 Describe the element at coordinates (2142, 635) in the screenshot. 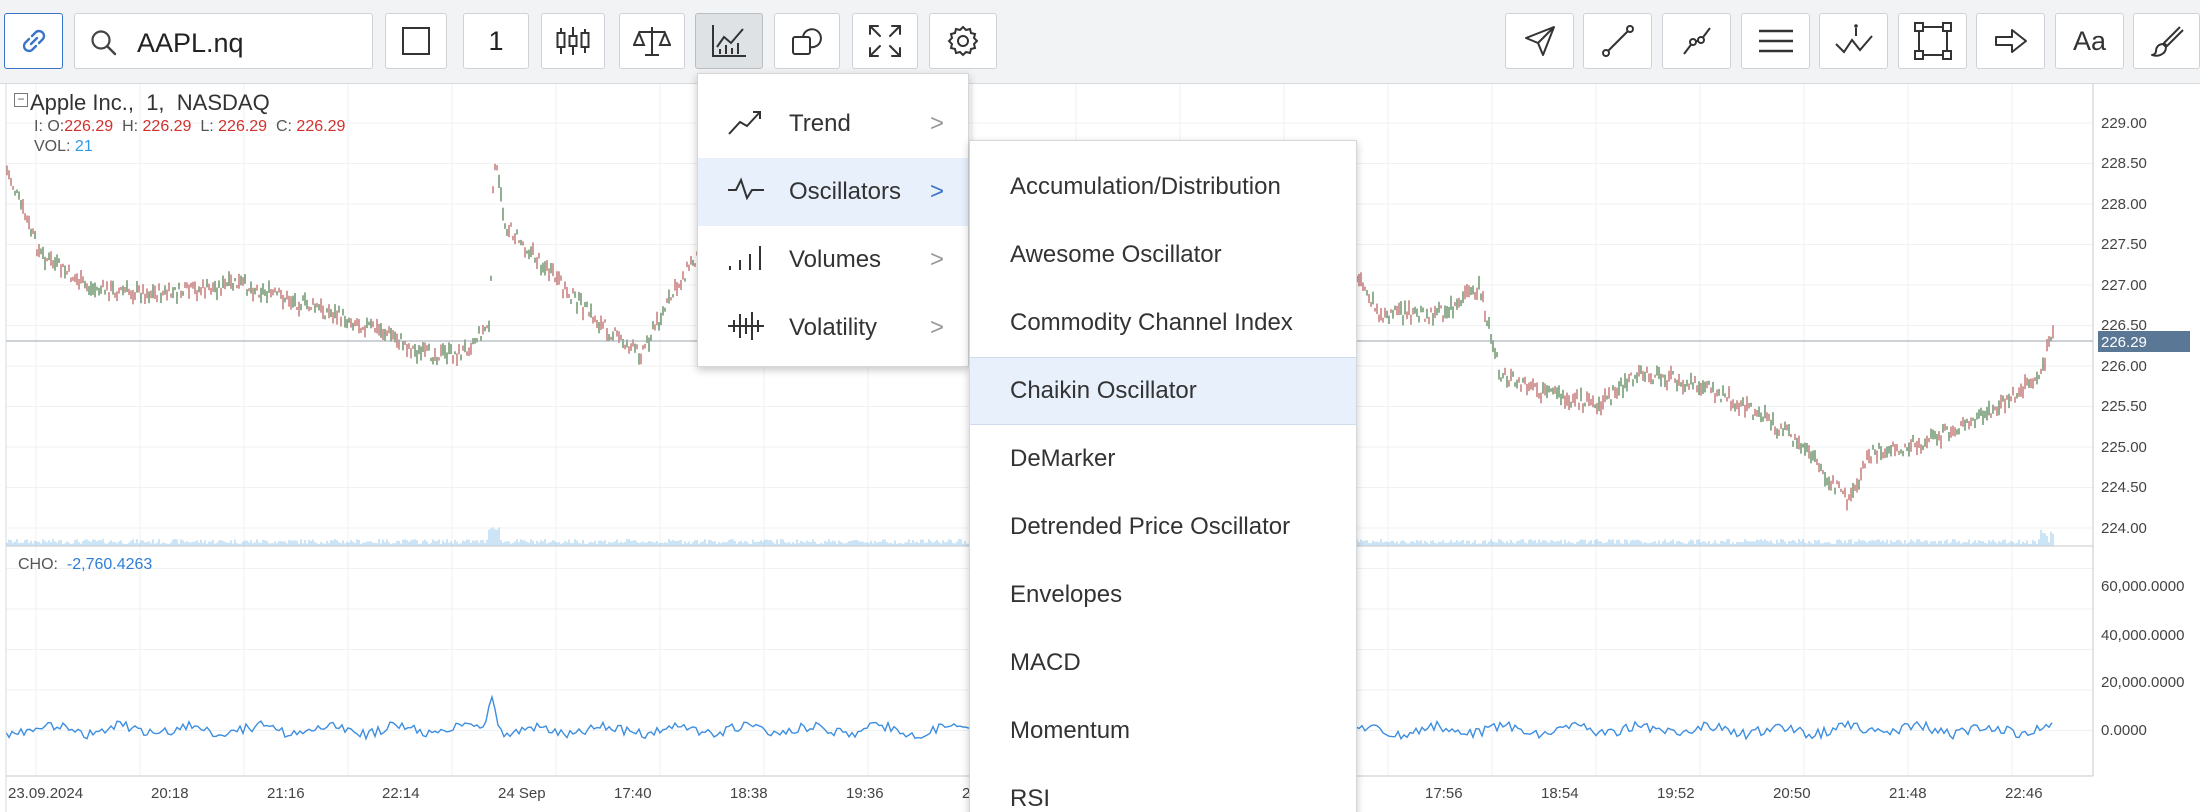

I see `osc-tick: 40,000.0000` at that location.